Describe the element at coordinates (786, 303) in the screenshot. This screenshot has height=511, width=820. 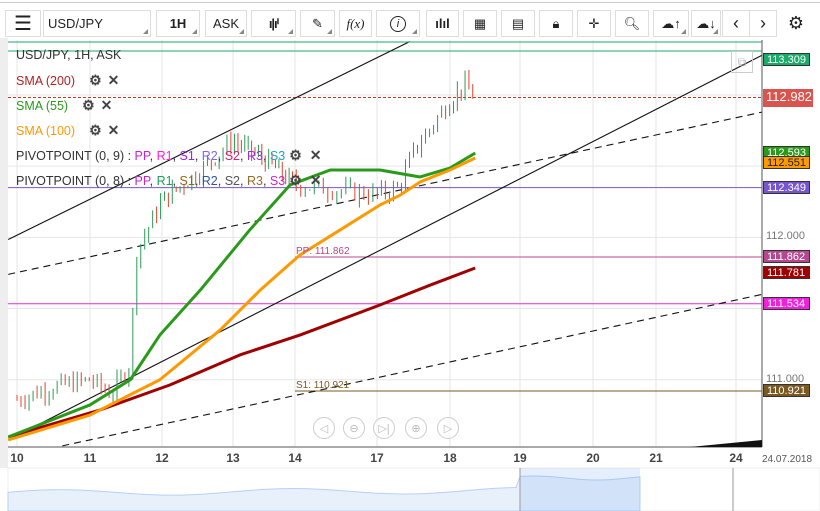
I see `price-label: 111.534` at that location.